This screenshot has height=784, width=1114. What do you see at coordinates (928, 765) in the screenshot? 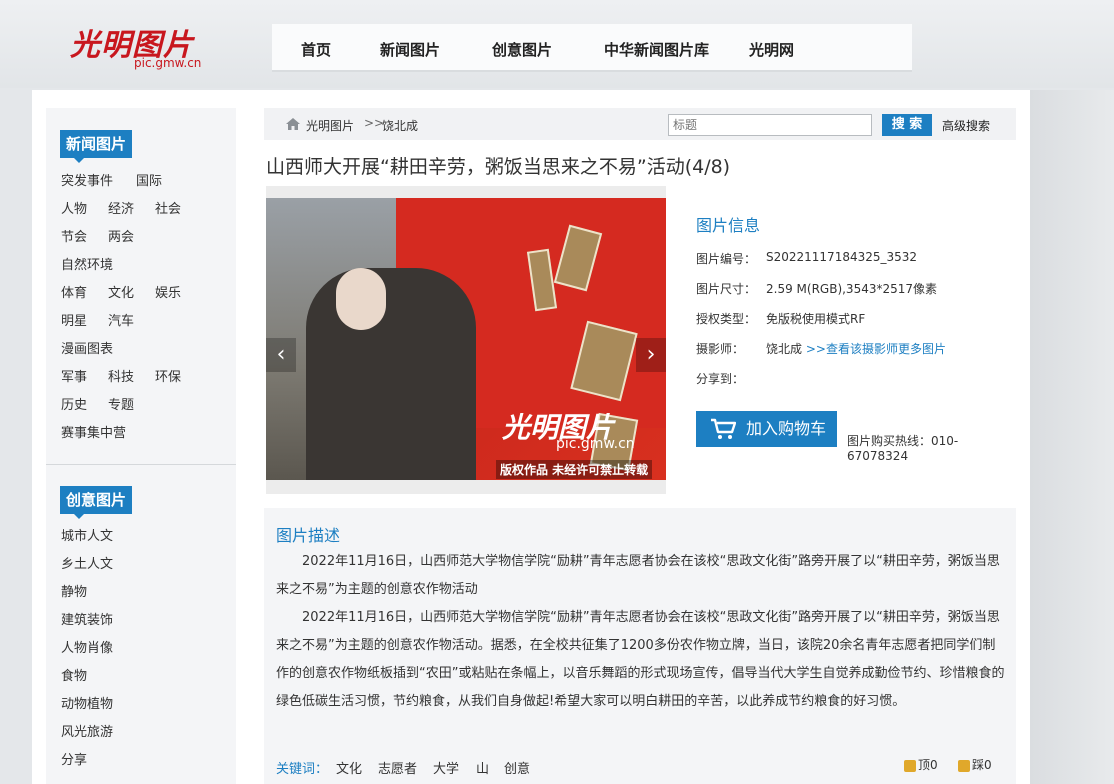
I see `upvote-count: 顶0` at bounding box center [928, 765].